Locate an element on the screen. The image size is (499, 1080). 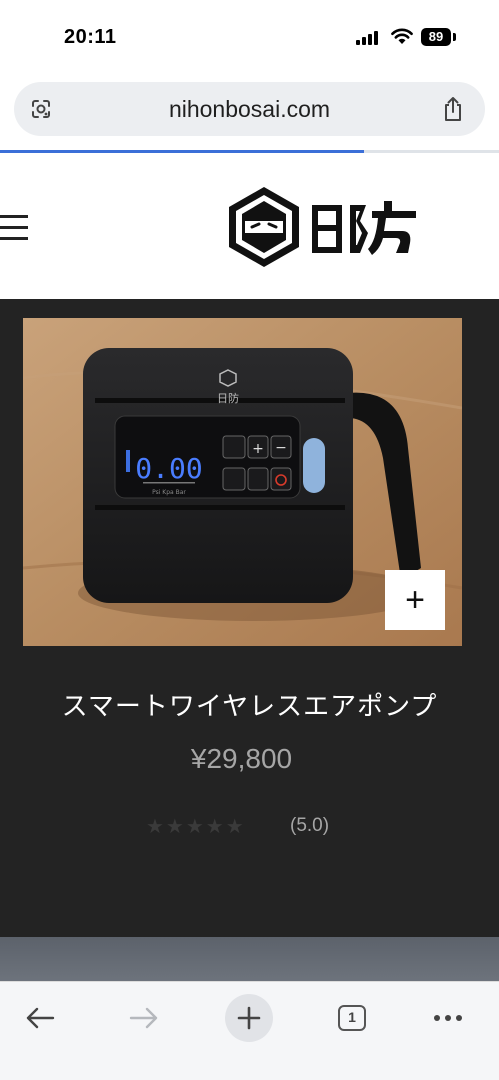
back-button is located at coordinates (40, 1018).